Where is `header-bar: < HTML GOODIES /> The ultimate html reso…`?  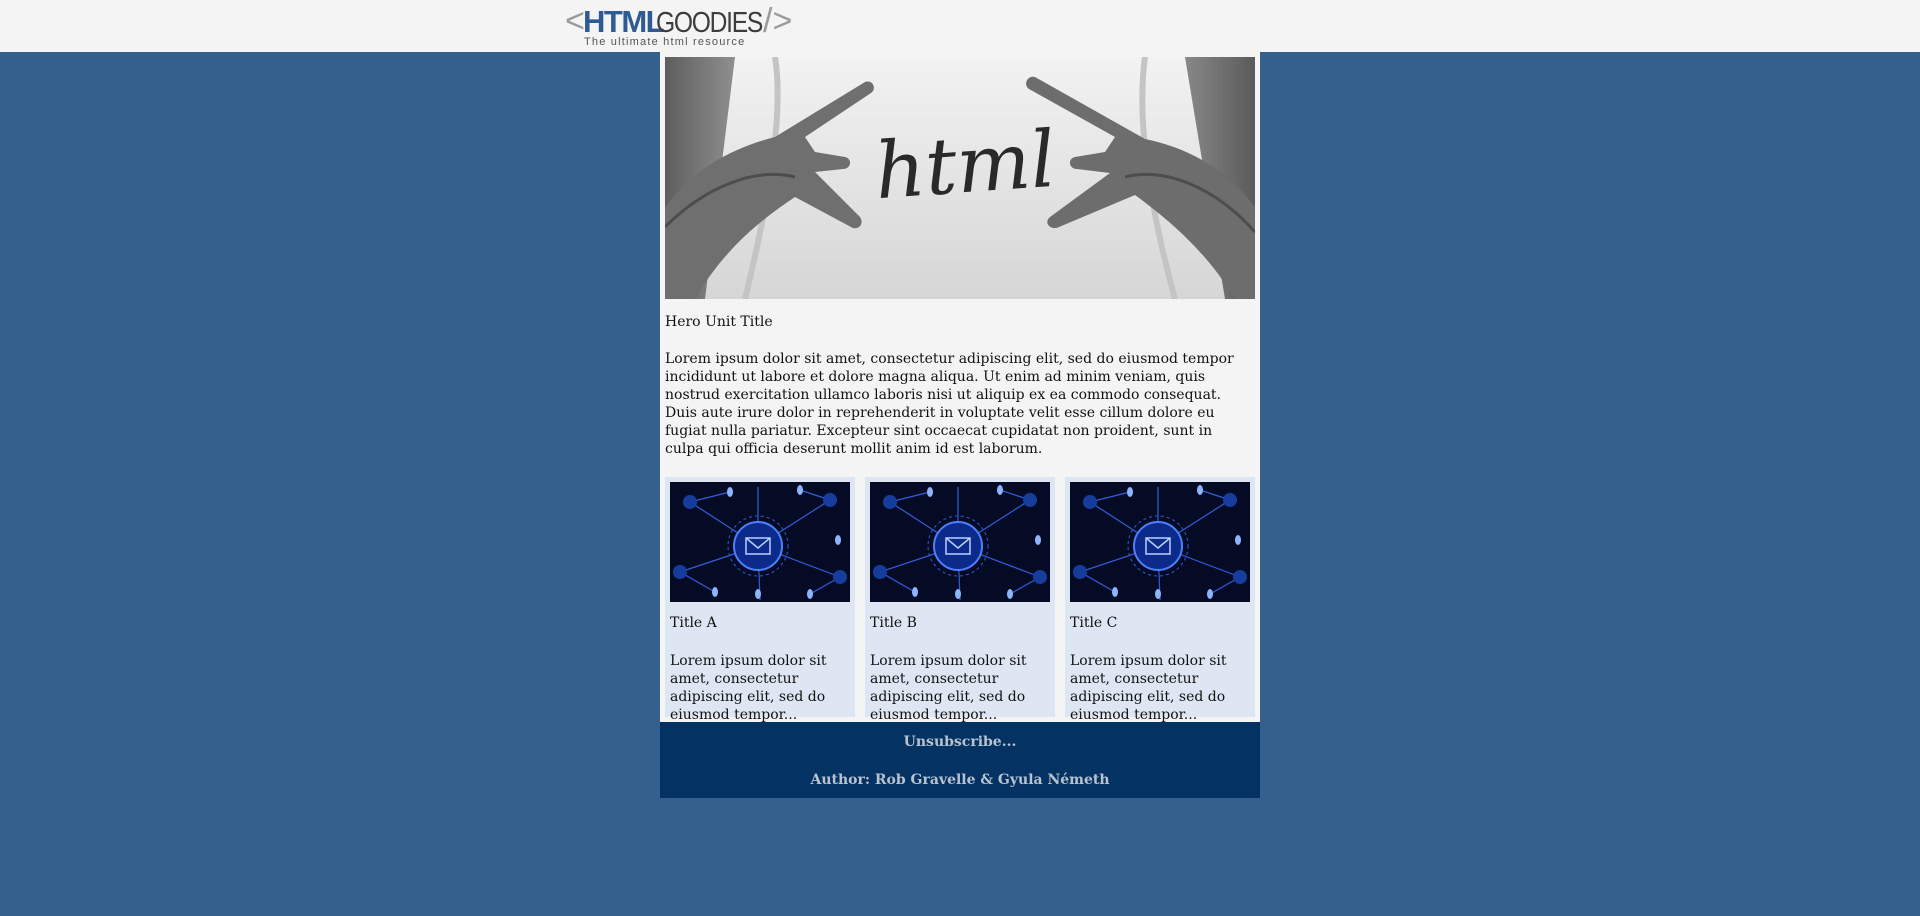
header-bar: < HTML GOODIES /> The ultimate html reso… is located at coordinates (960, 26).